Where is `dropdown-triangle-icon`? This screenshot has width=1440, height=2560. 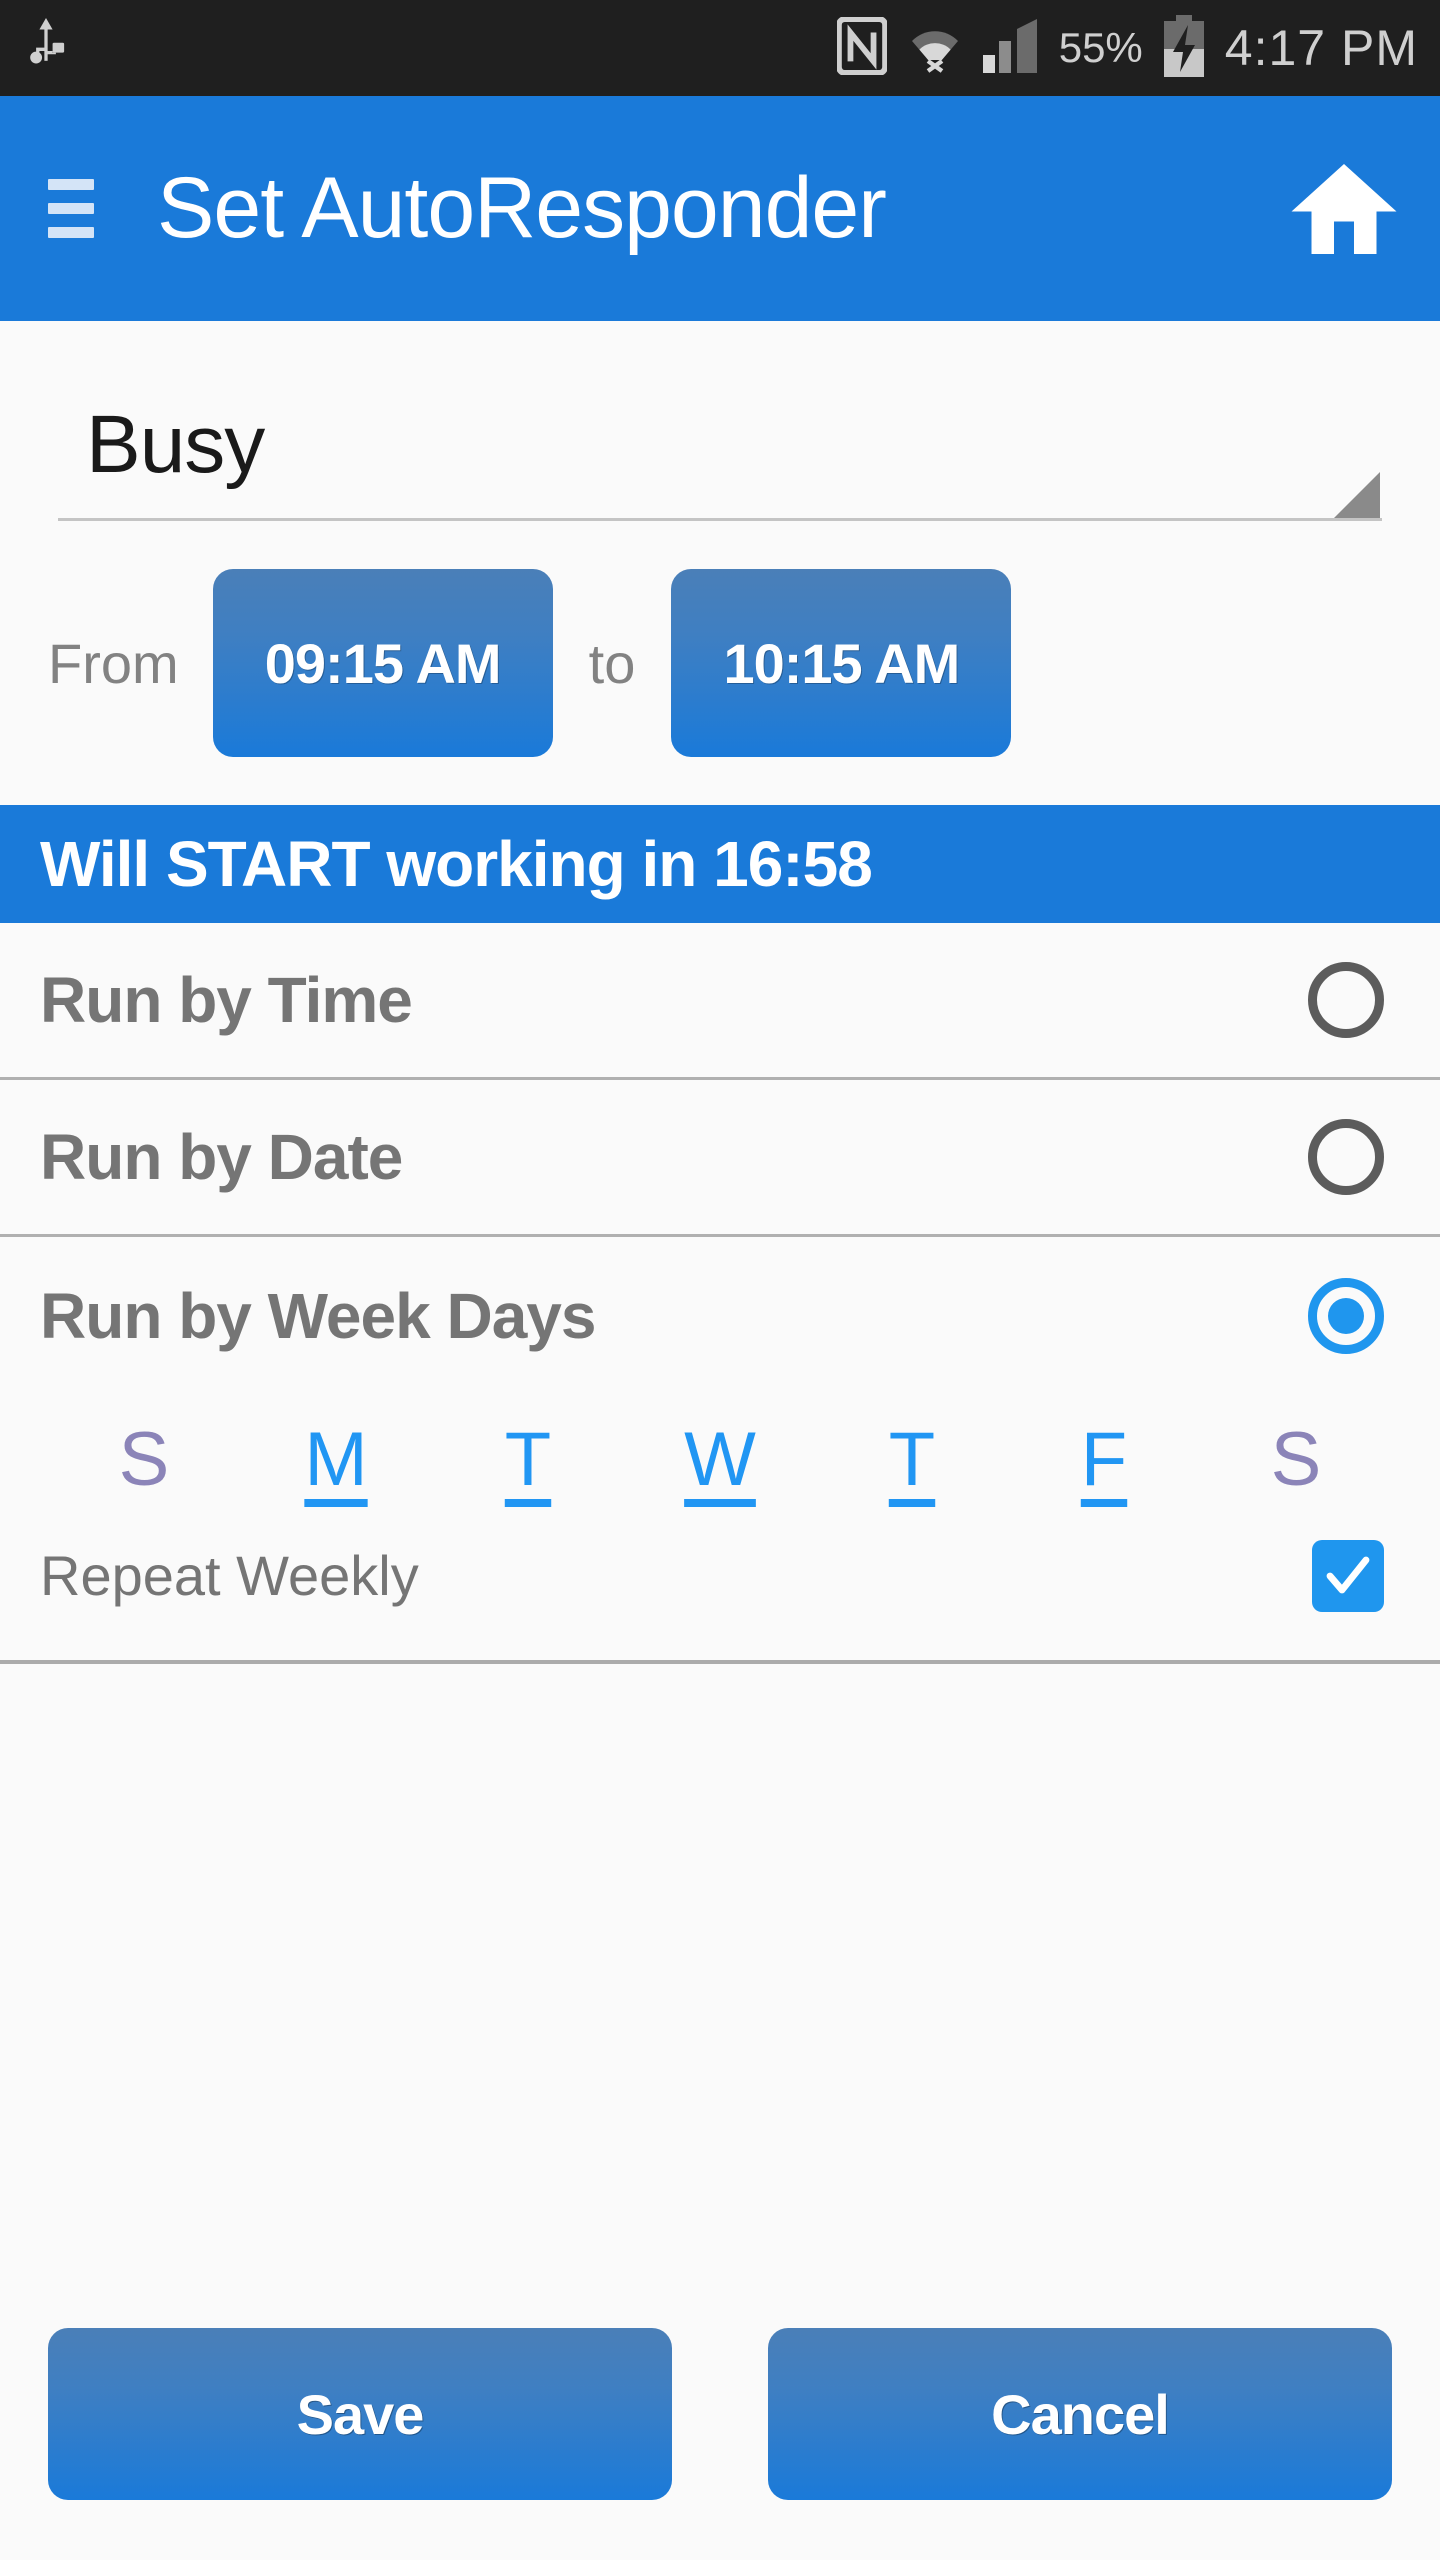 dropdown-triangle-icon is located at coordinates (1357, 495).